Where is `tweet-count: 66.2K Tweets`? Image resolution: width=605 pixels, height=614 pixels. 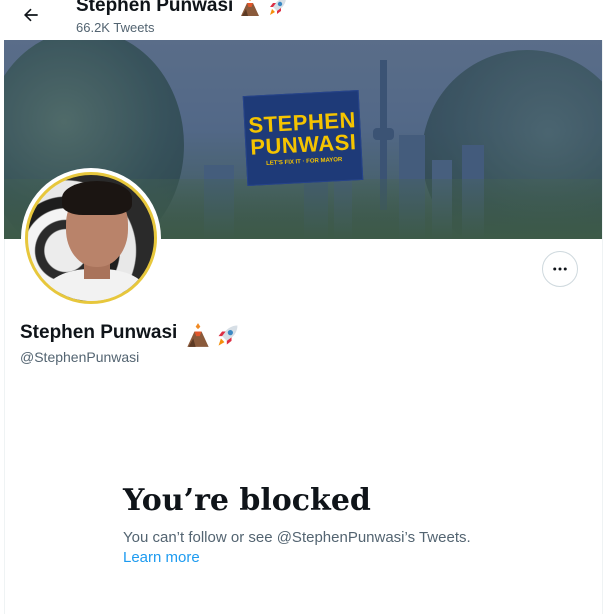 tweet-count: 66.2K Tweets is located at coordinates (115, 27).